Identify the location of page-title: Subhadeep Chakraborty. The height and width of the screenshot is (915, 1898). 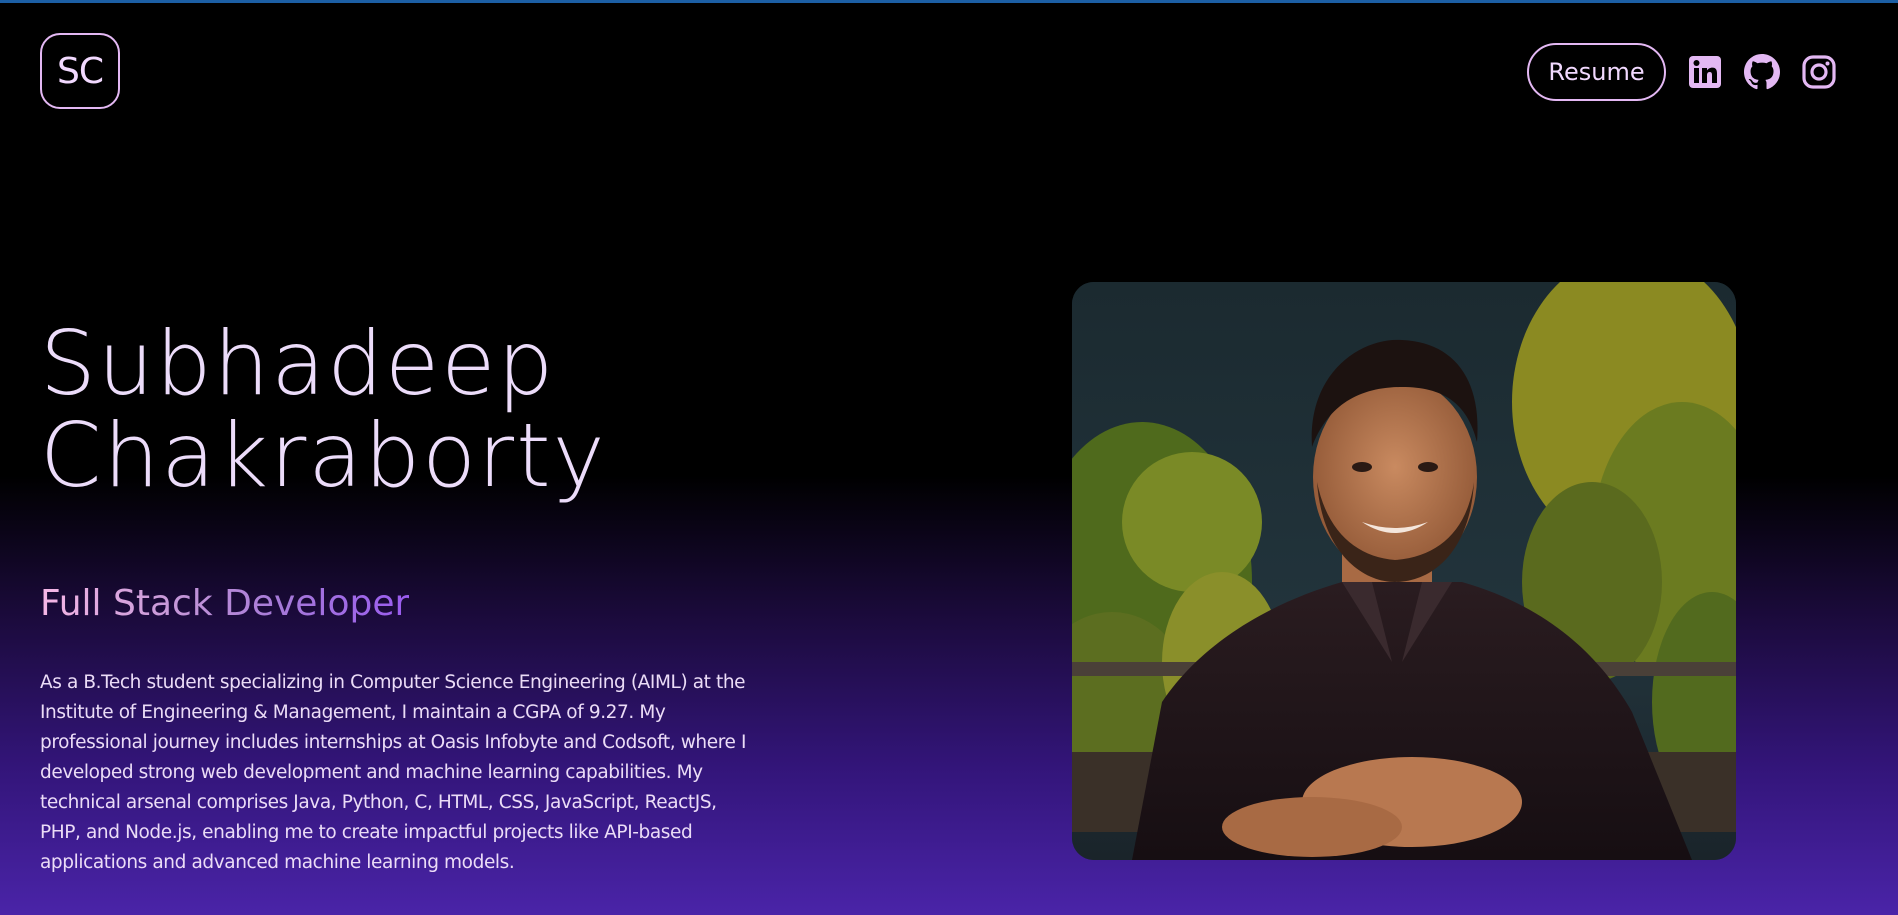
(323, 410).